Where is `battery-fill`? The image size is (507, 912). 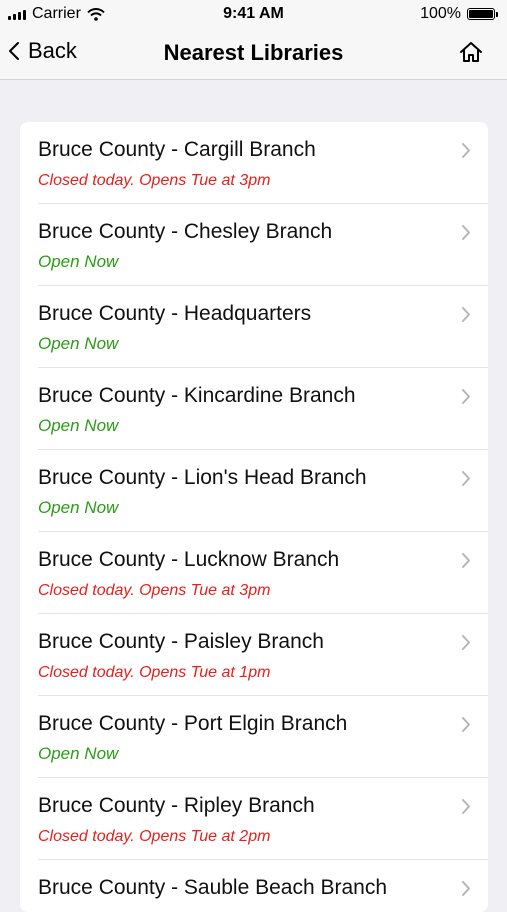 battery-fill is located at coordinates (481, 14).